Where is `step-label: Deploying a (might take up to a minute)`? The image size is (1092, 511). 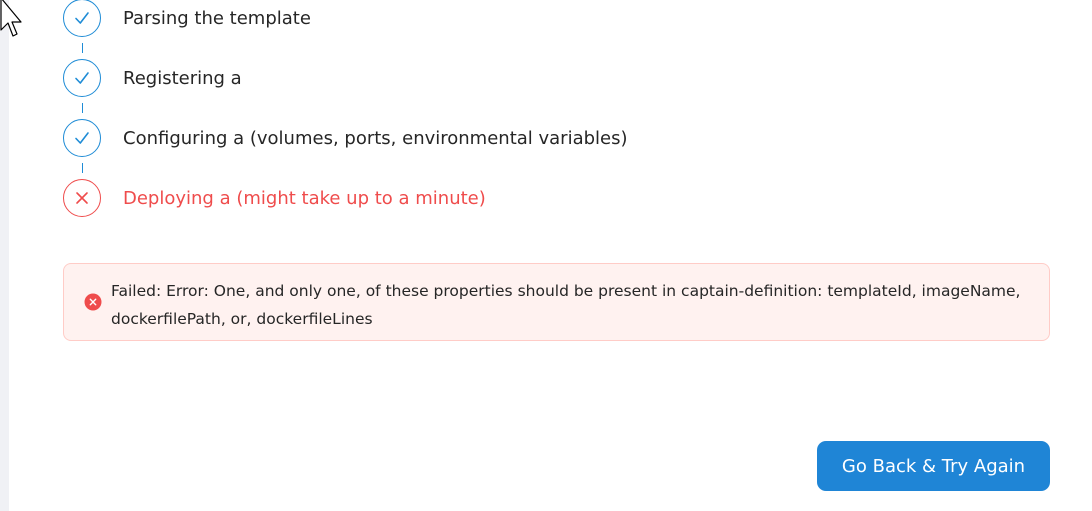 step-label: Deploying a (might take up to a minute) is located at coordinates (304, 198).